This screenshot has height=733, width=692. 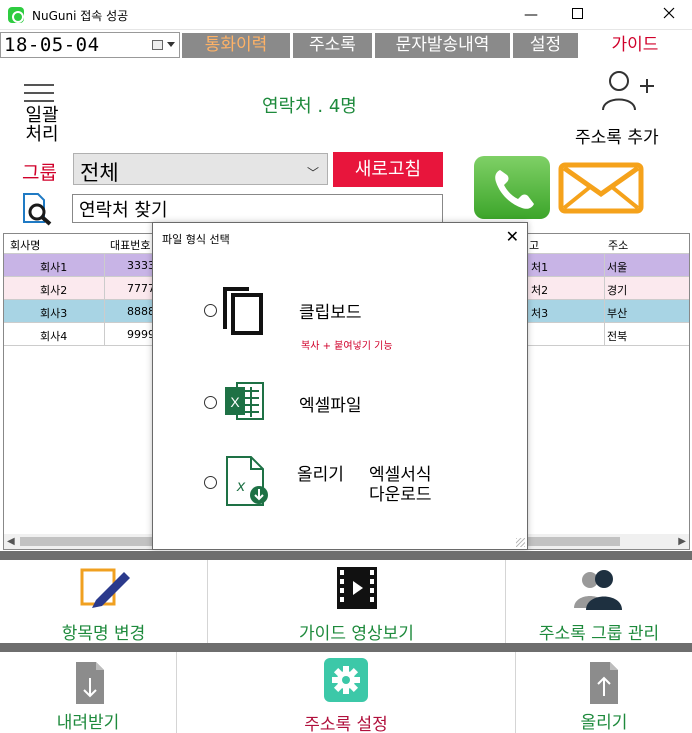 I want to click on resize-grip-icon, so click(x=520, y=542).